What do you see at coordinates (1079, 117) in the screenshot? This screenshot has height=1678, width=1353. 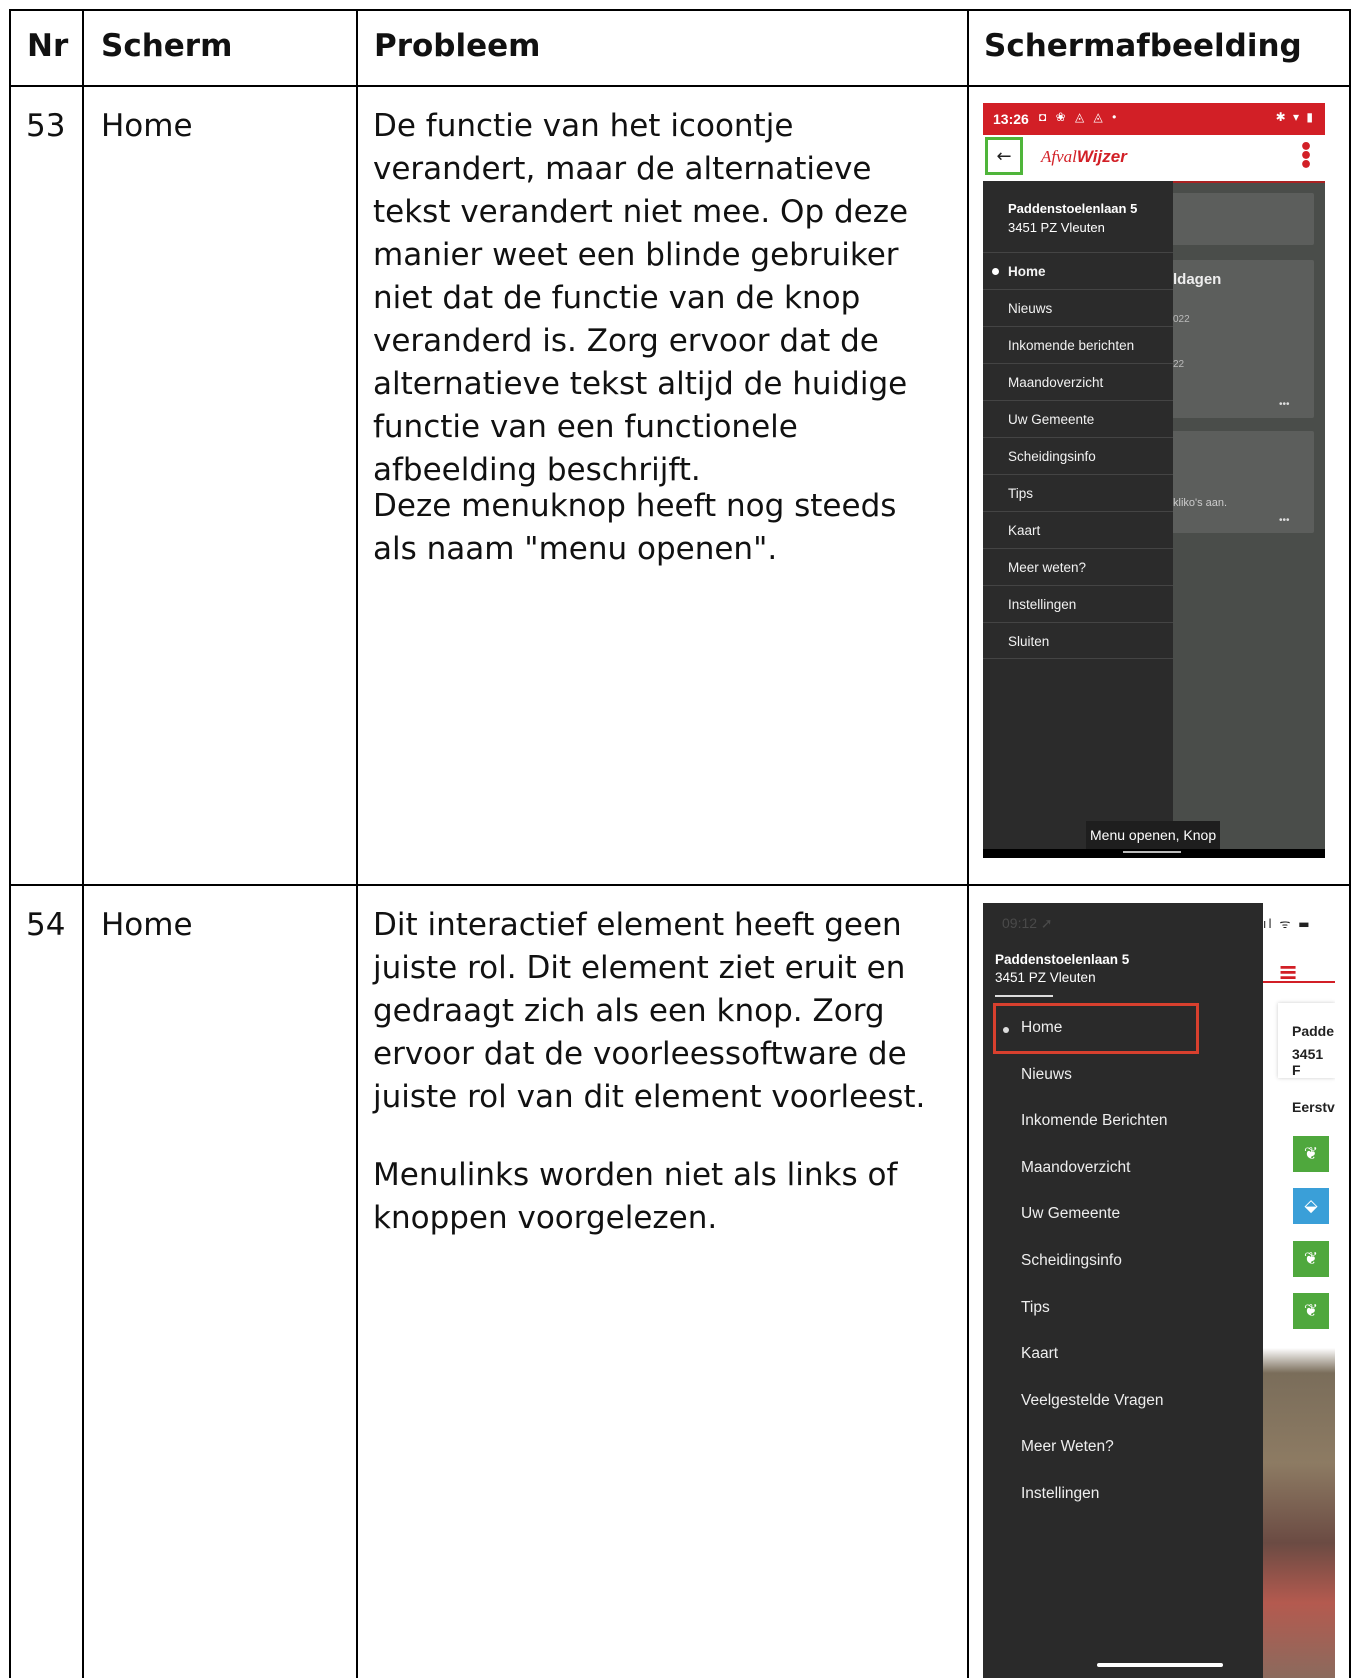 I see `notification-icons: ◘ ❀ ◬ ◬ •` at bounding box center [1079, 117].